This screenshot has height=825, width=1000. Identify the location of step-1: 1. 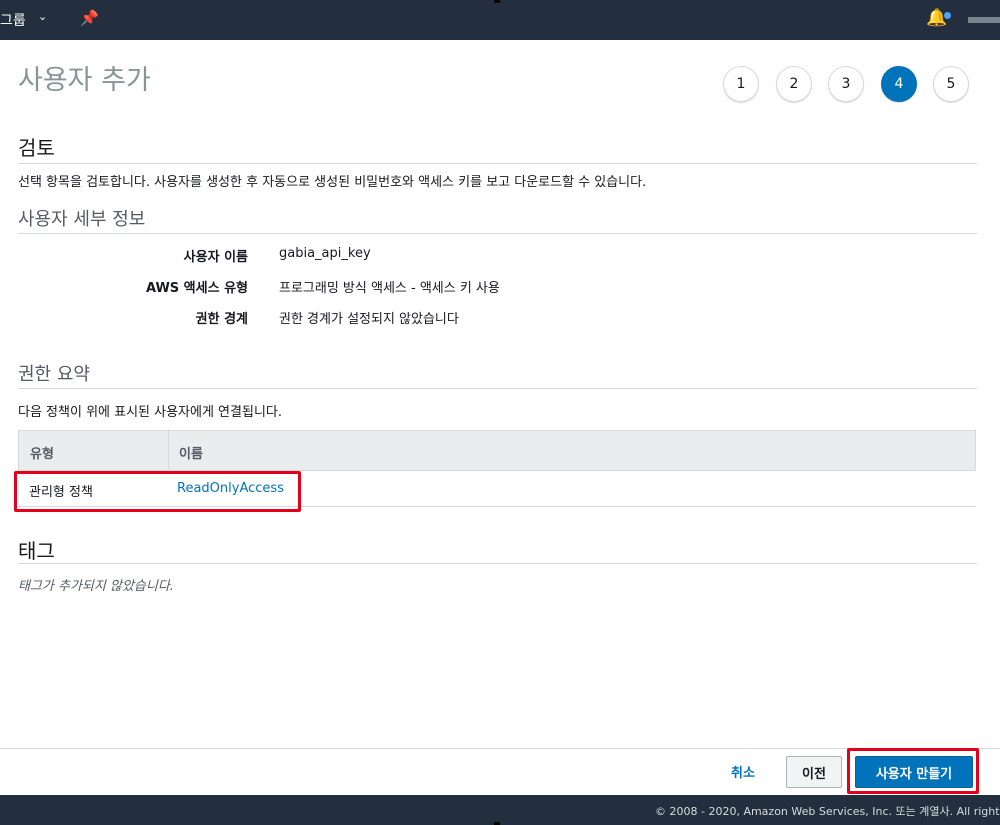
(741, 84).